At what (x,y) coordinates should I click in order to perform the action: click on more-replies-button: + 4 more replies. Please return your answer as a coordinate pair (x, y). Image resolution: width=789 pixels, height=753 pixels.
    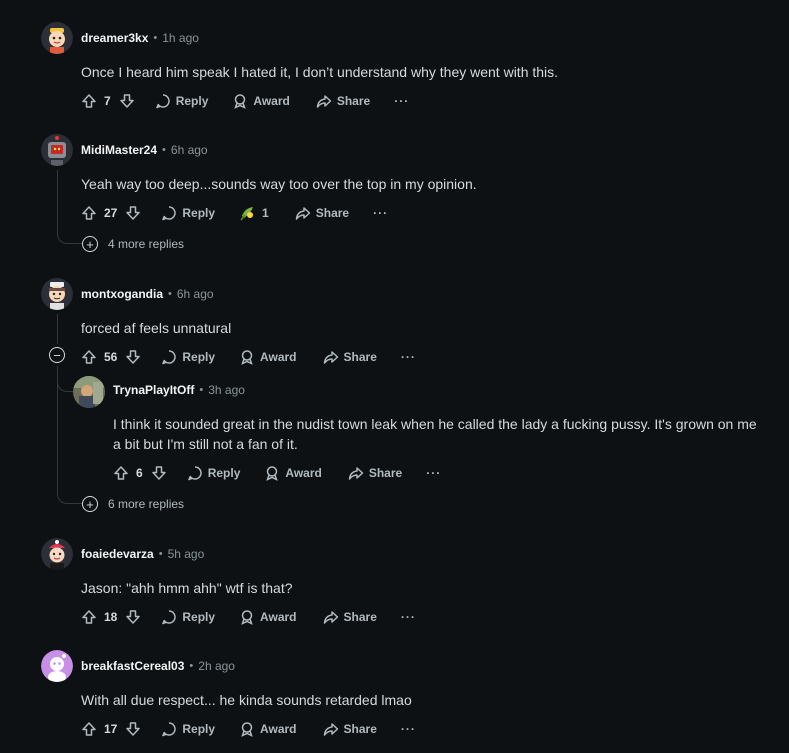
    Looking at the image, I should click on (133, 244).